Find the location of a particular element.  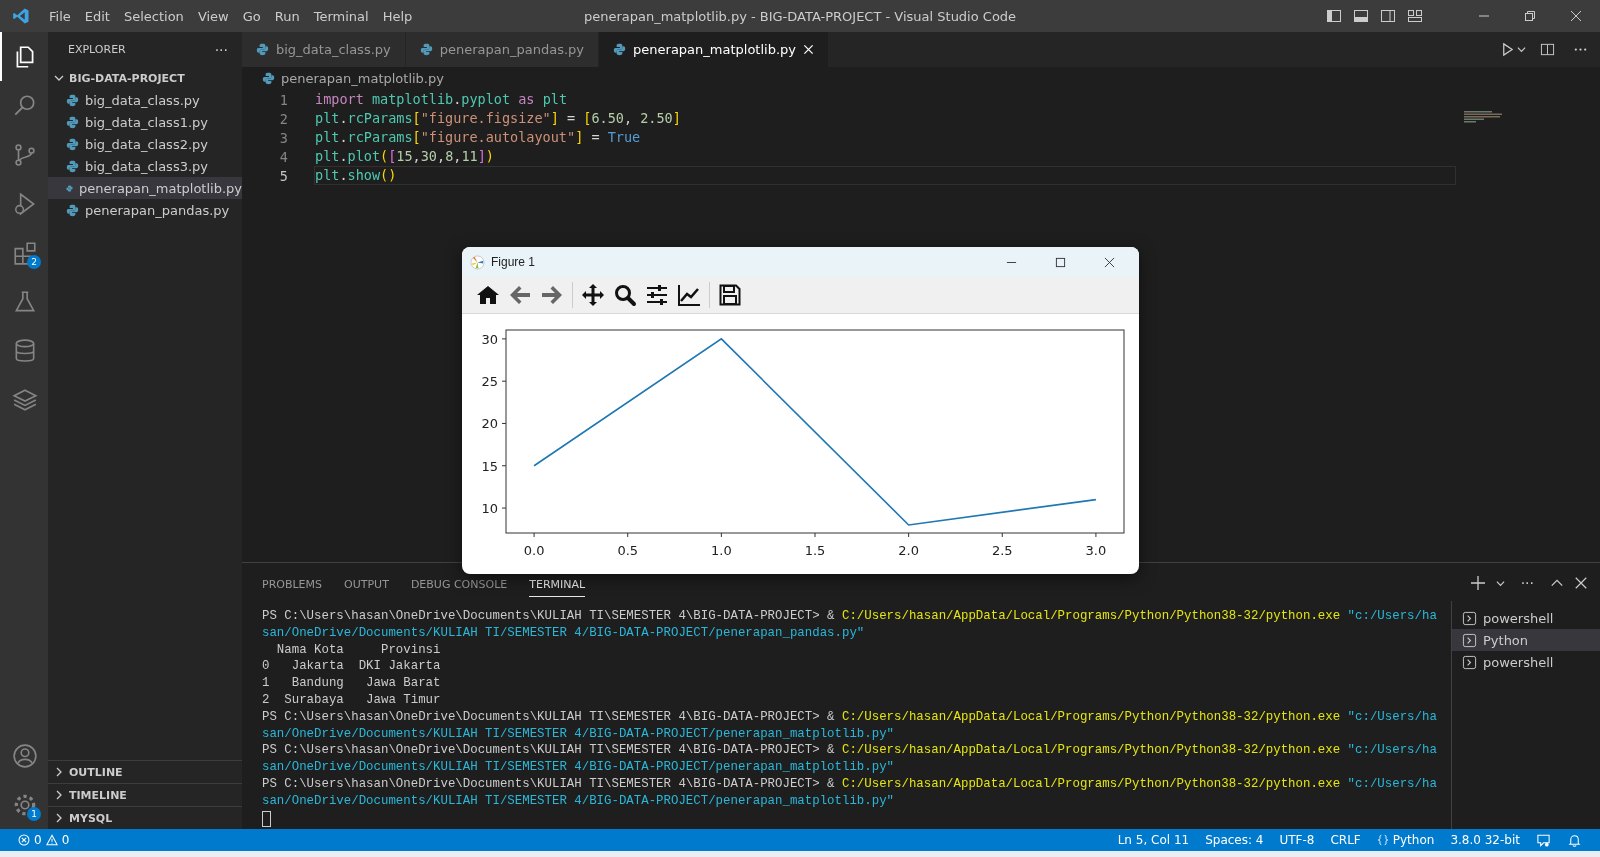

menu-item: Terminal is located at coordinates (341, 16).